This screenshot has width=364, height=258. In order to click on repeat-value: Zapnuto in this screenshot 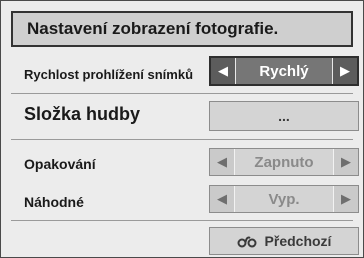, I will do `click(284, 162)`.